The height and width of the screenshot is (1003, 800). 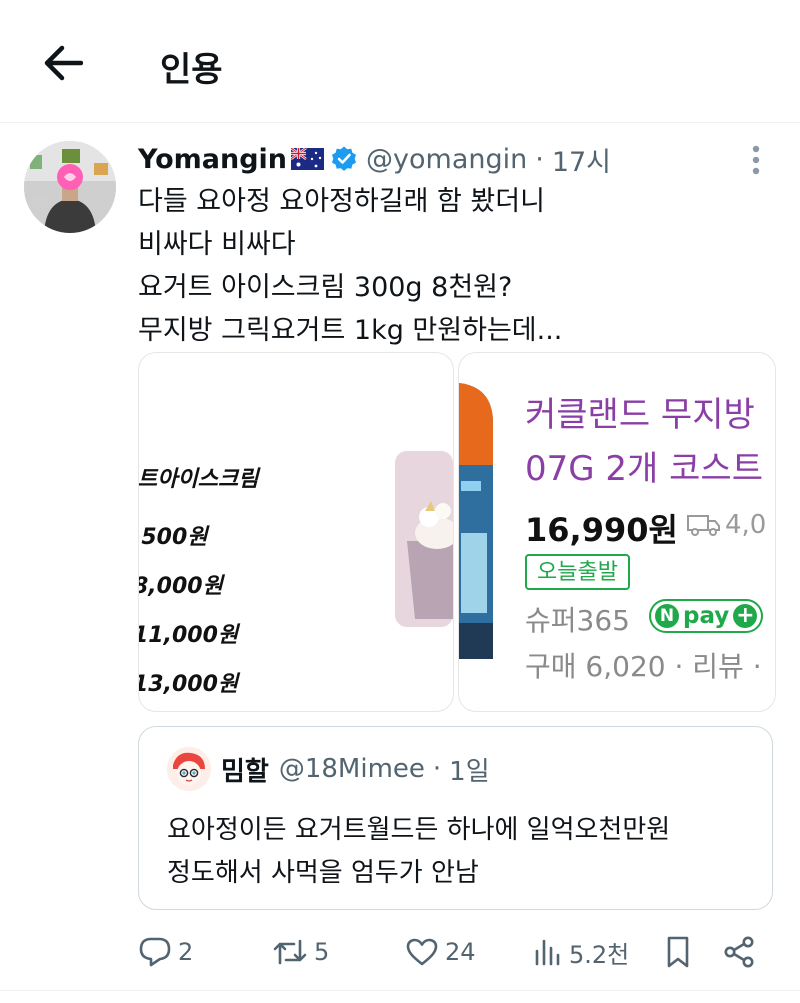 I want to click on product-title: 07G 2개 코스트, so click(x=644, y=469).